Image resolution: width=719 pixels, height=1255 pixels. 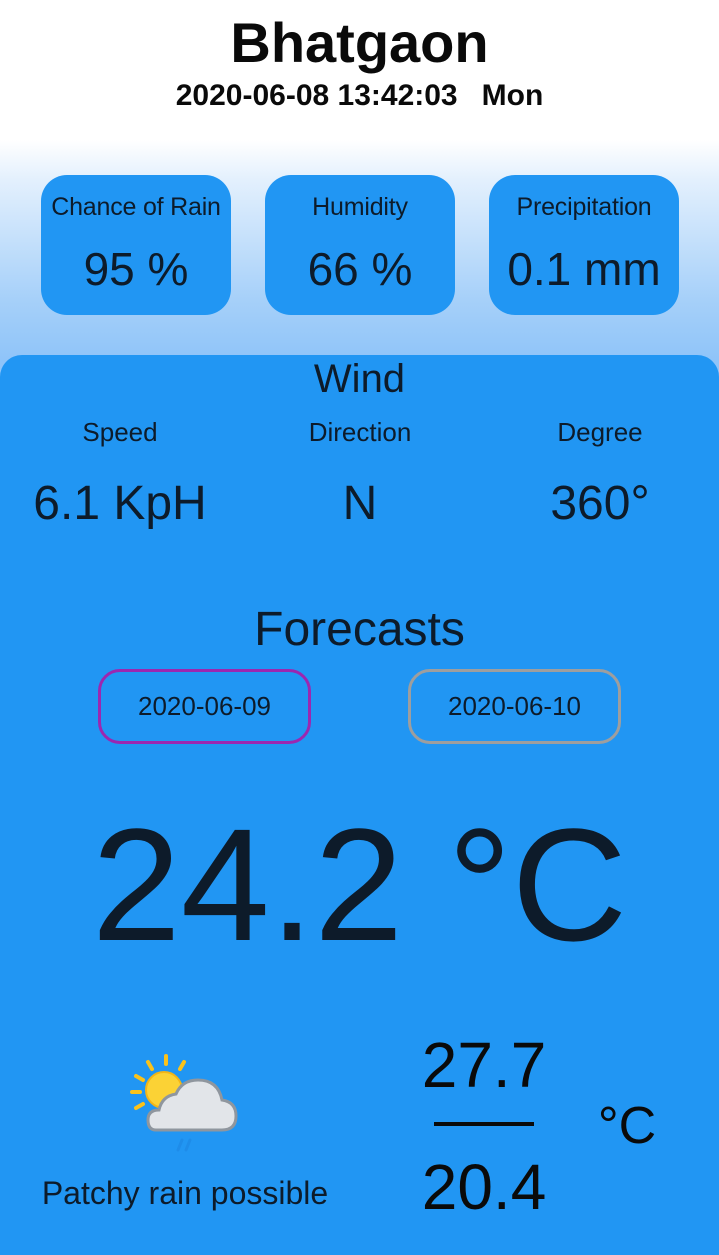 I want to click on wind-direction: Direction N, so click(x=360, y=473).